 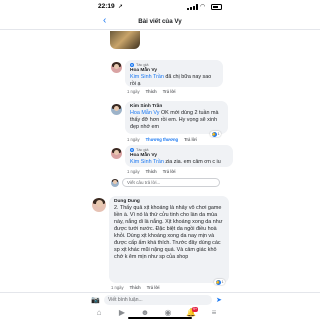 I want to click on post-image-thumbnail, so click(x=125, y=40).